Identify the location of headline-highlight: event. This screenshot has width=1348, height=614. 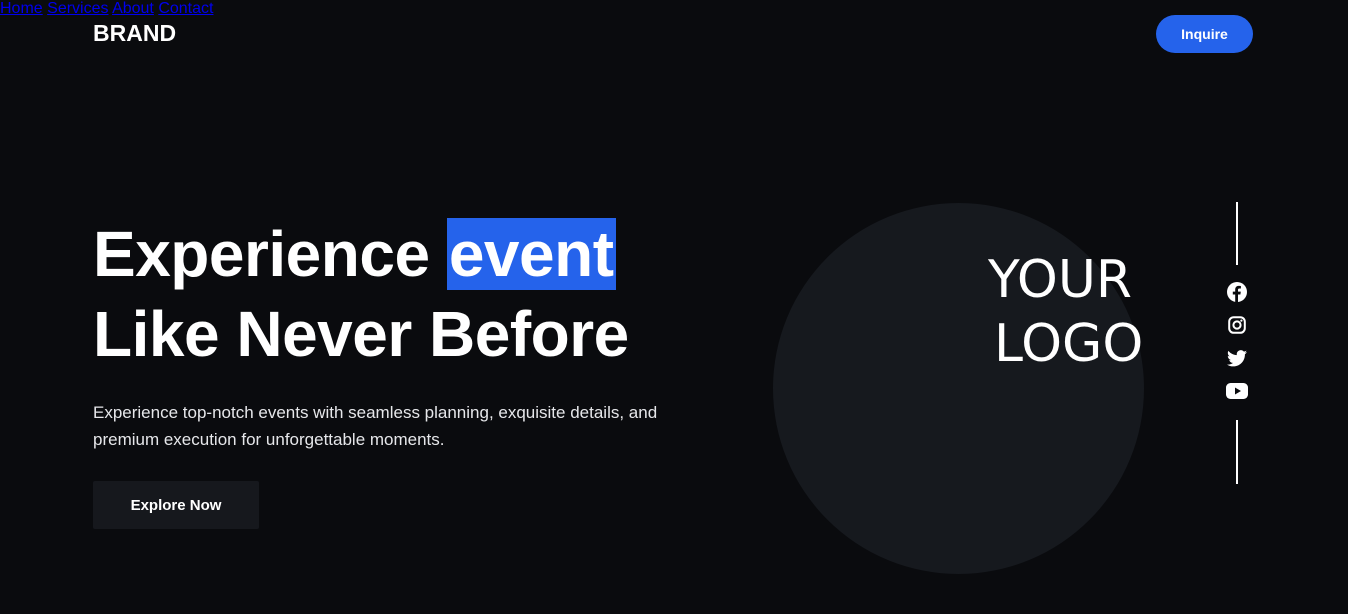
(531, 254).